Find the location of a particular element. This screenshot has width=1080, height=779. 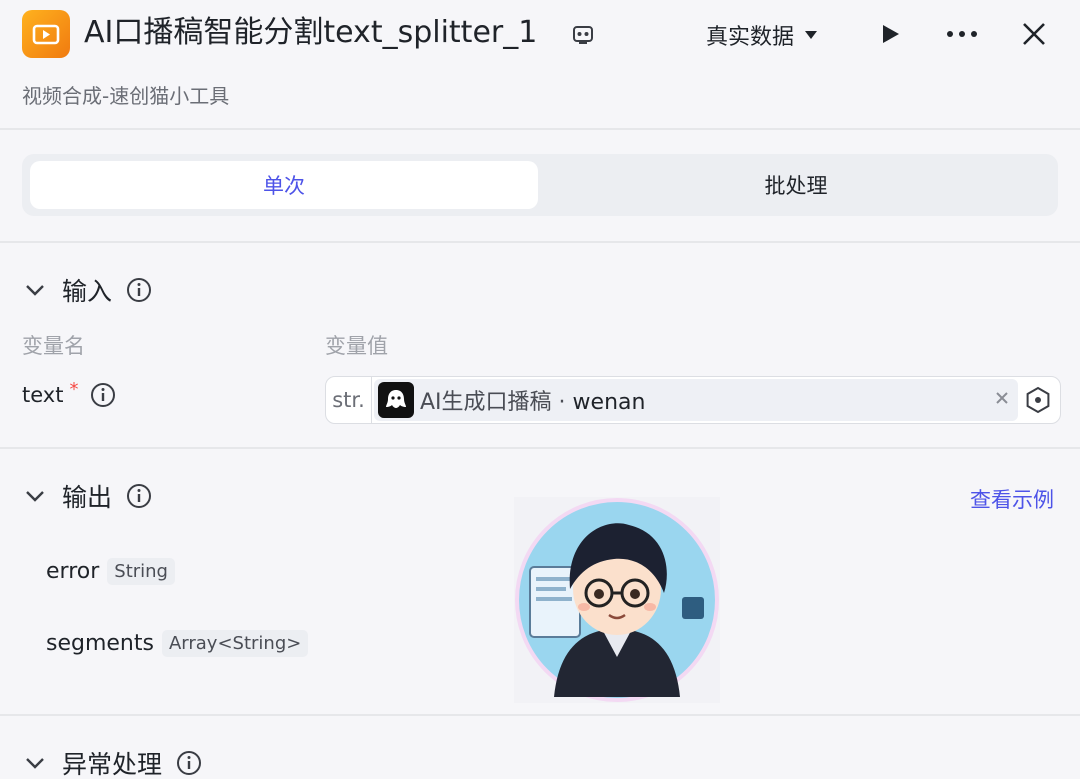

output-field-type: Array<String> is located at coordinates (235, 643).